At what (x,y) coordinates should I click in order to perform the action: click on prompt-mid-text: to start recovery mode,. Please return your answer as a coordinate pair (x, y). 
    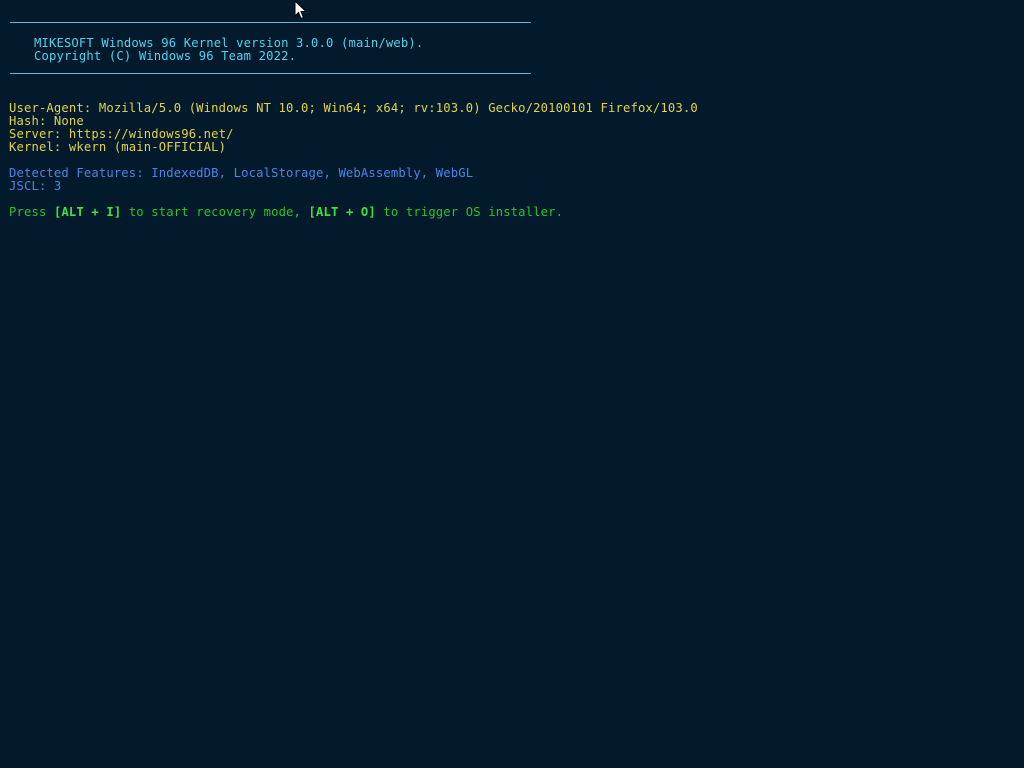
    Looking at the image, I should click on (215, 212).